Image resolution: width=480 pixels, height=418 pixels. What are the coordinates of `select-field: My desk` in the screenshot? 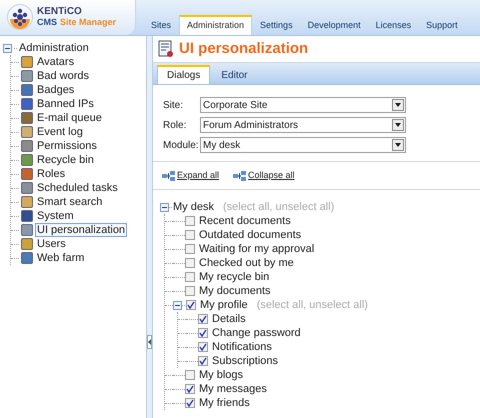 It's located at (303, 145).